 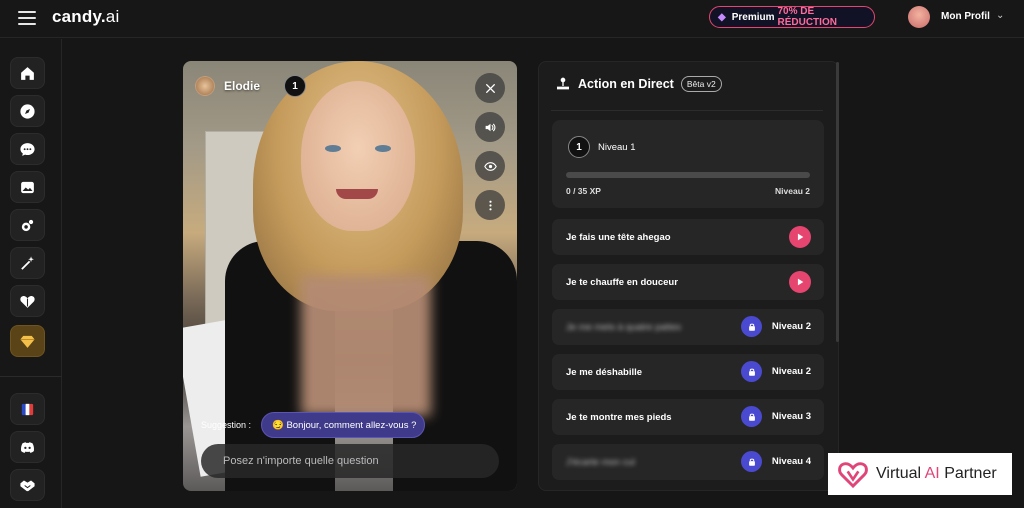 What do you see at coordinates (383, 148) in the screenshot?
I see `character-eye-right` at bounding box center [383, 148].